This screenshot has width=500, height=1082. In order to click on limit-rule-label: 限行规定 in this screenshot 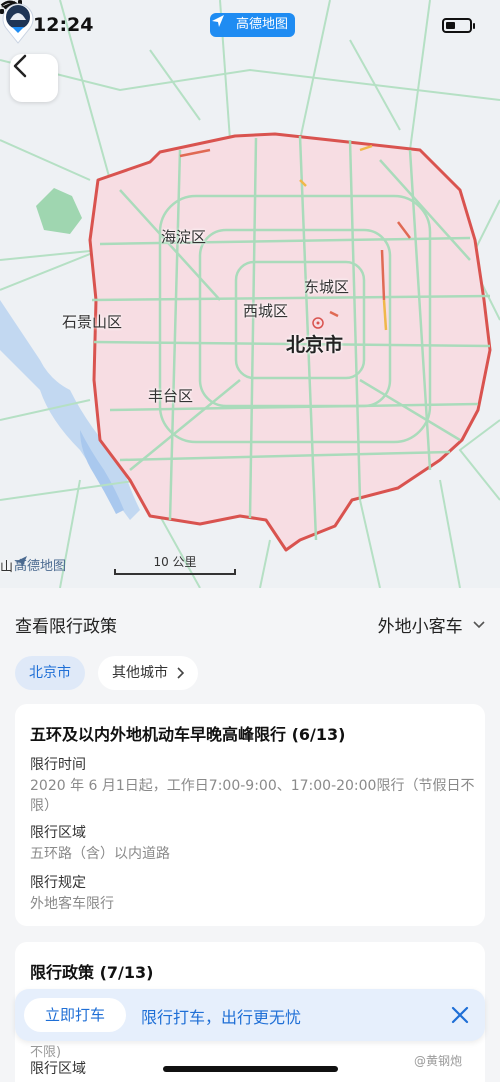, I will do `click(58, 883)`.